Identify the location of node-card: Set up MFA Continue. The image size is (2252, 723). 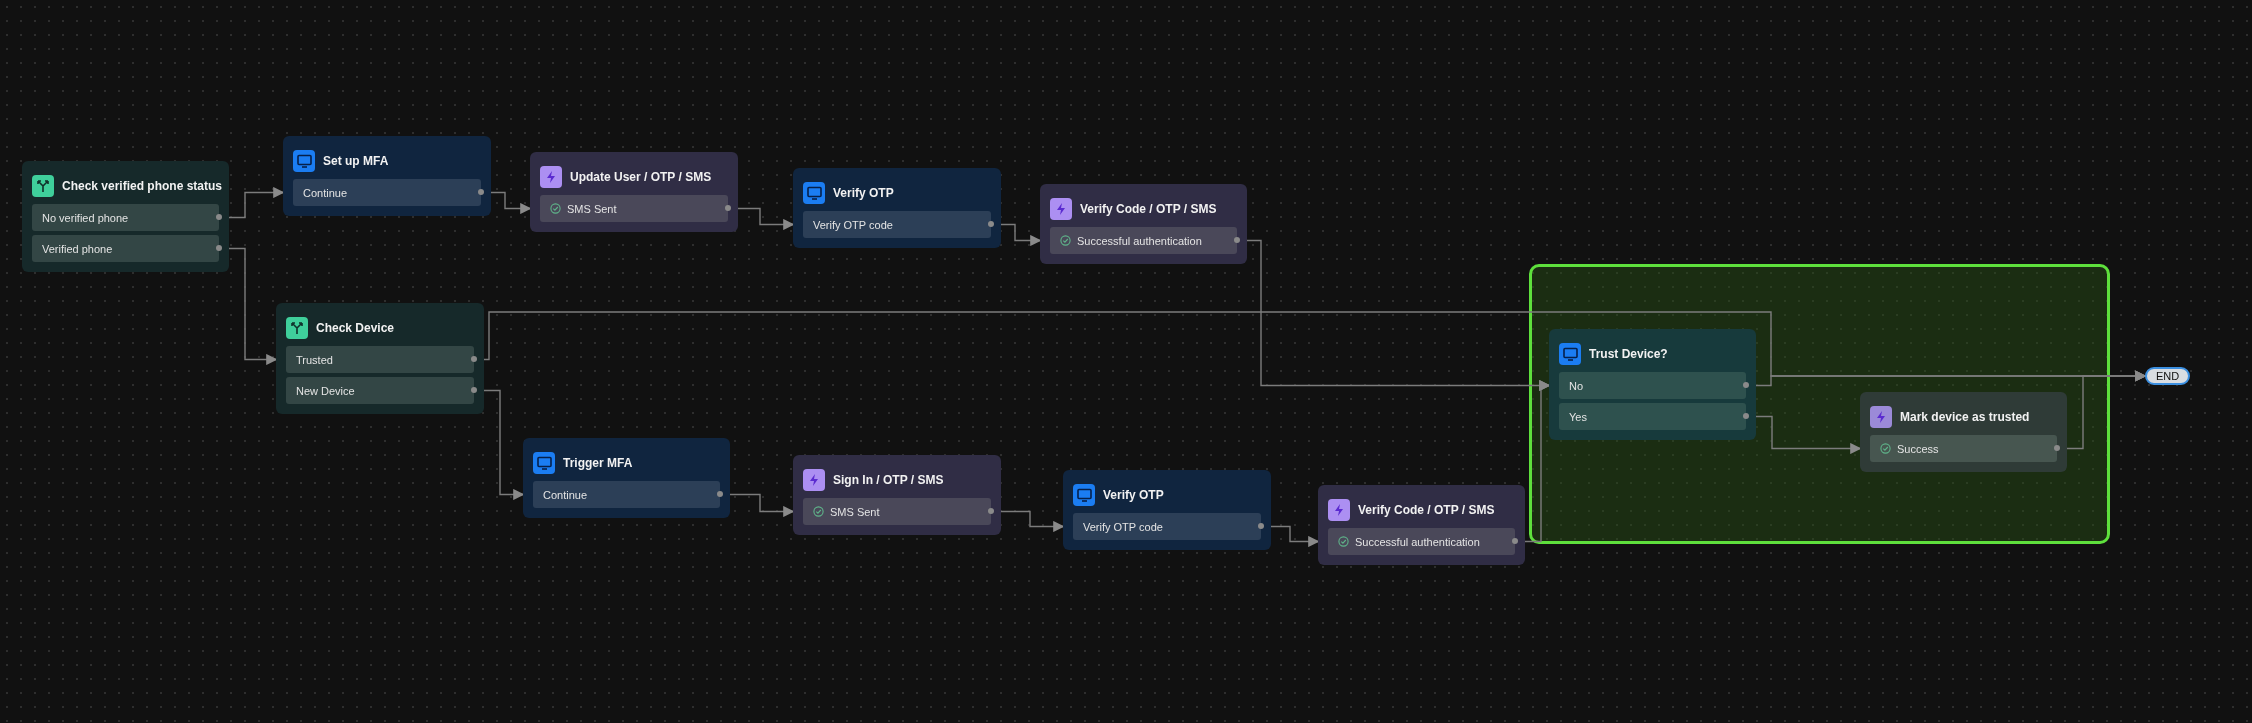
(387, 176).